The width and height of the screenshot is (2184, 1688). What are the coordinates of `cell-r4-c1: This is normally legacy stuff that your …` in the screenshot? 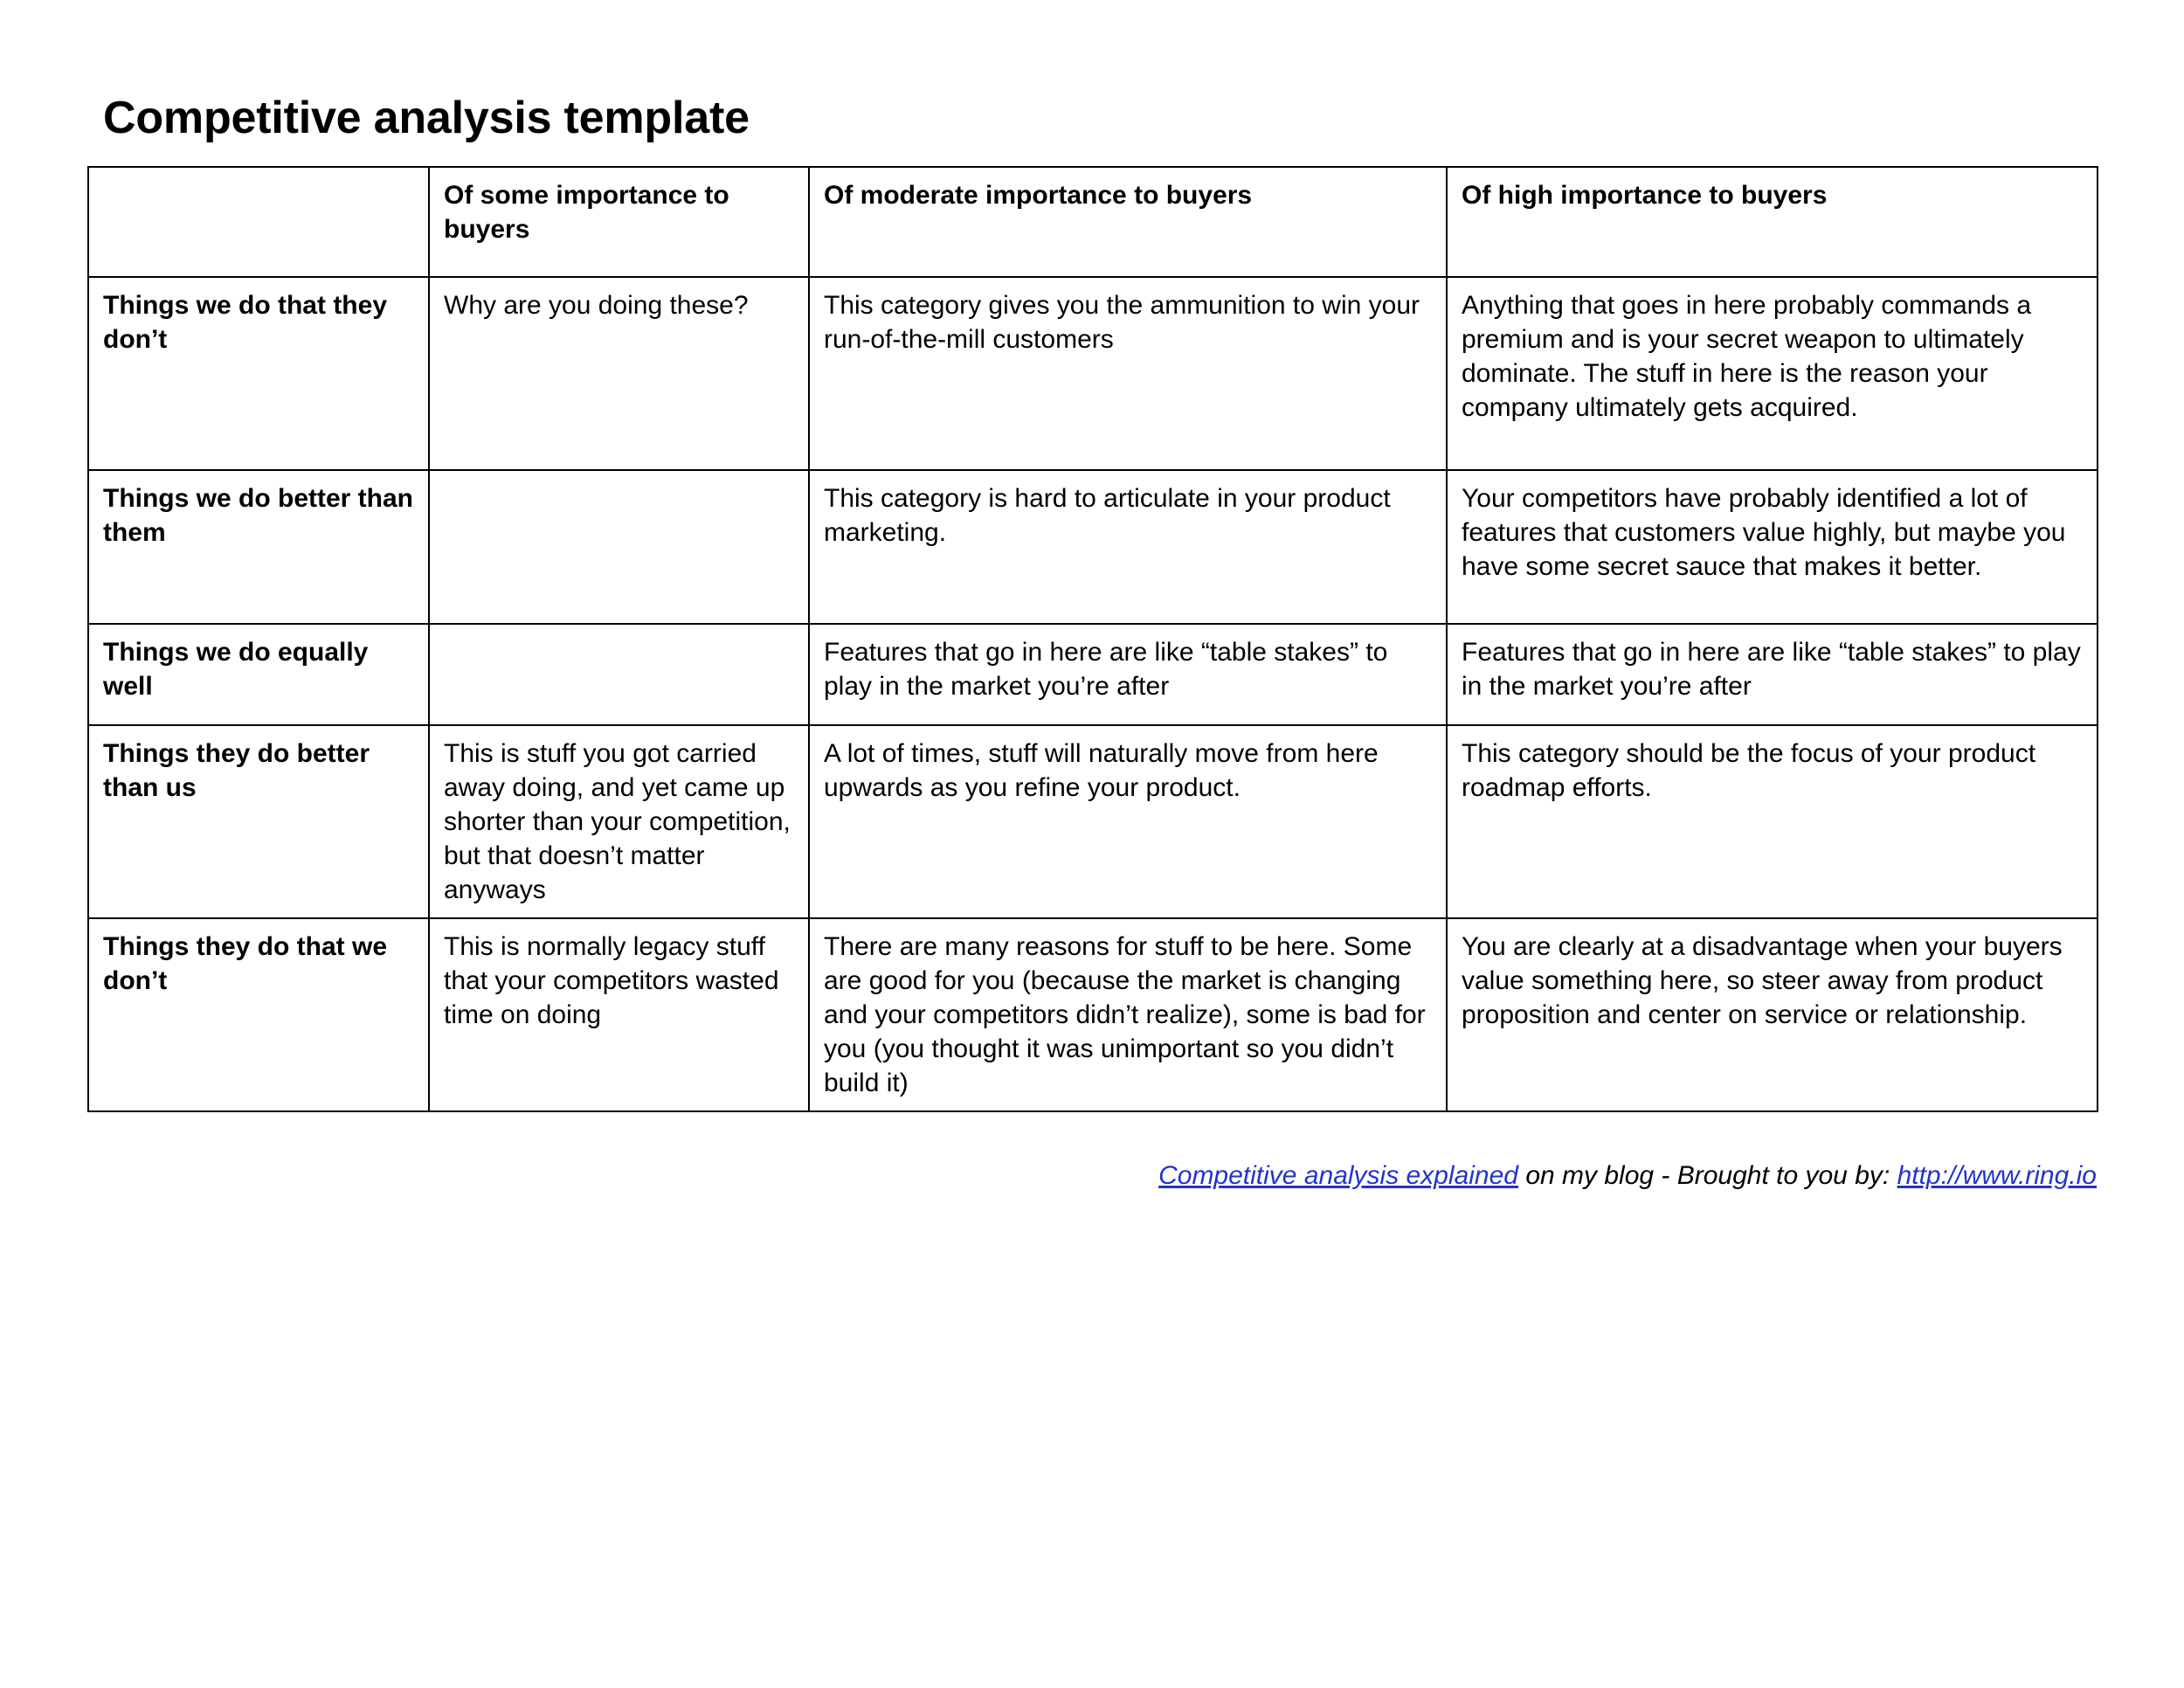 It's located at (619, 1014).